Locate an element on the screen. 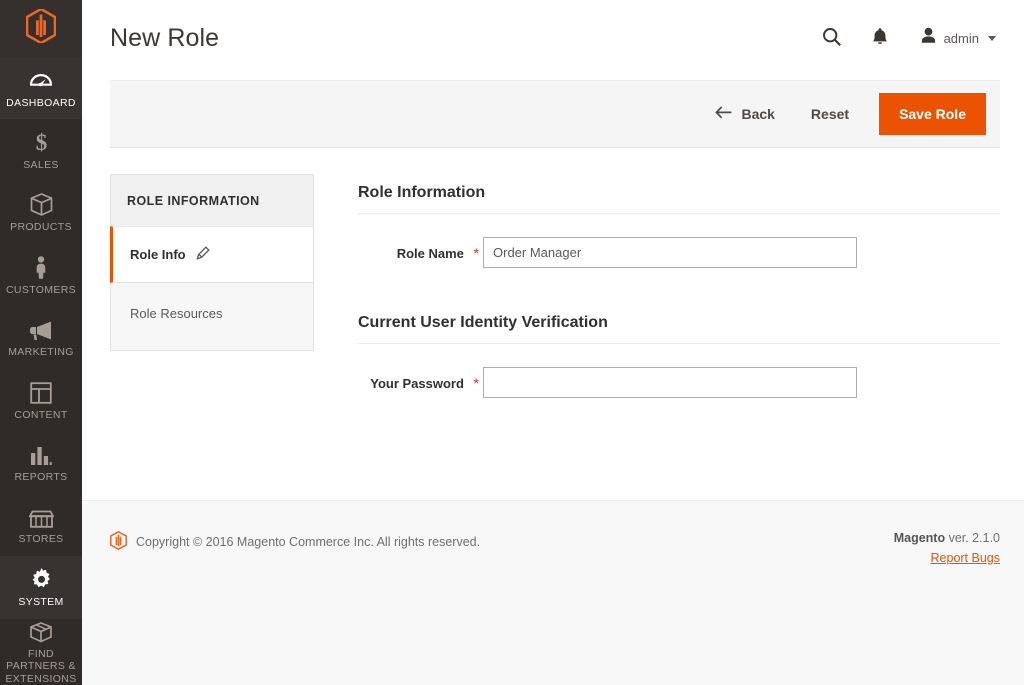 The height and width of the screenshot is (685, 1024). tab-label: Role Resources is located at coordinates (176, 313).